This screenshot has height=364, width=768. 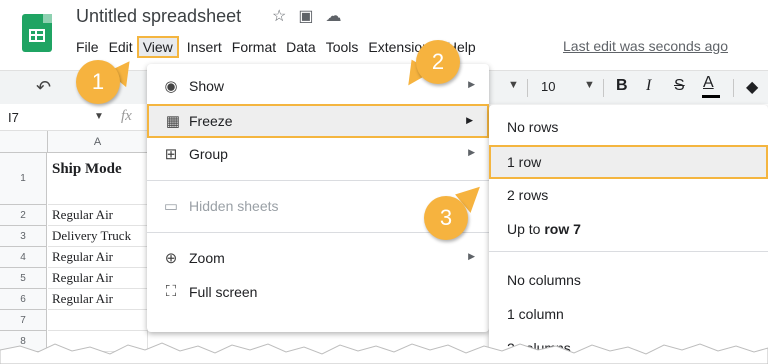 I want to click on torn-edge-decoration, so click(x=384, y=353).